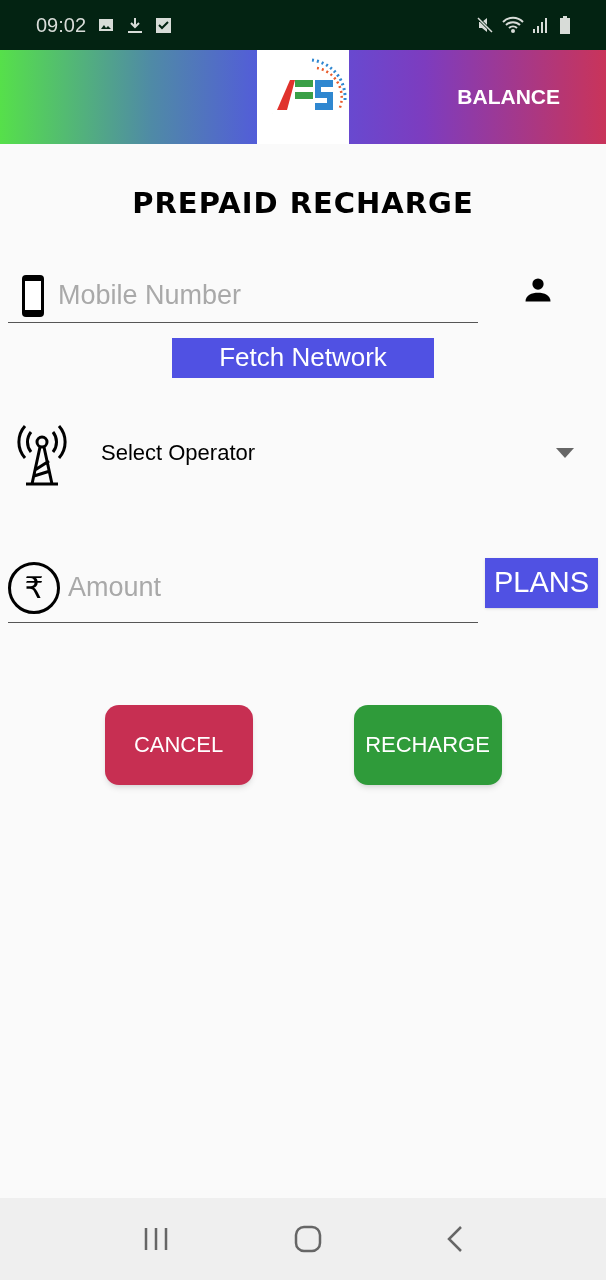  Describe the element at coordinates (106, 25) in the screenshot. I see `image-icon` at that location.